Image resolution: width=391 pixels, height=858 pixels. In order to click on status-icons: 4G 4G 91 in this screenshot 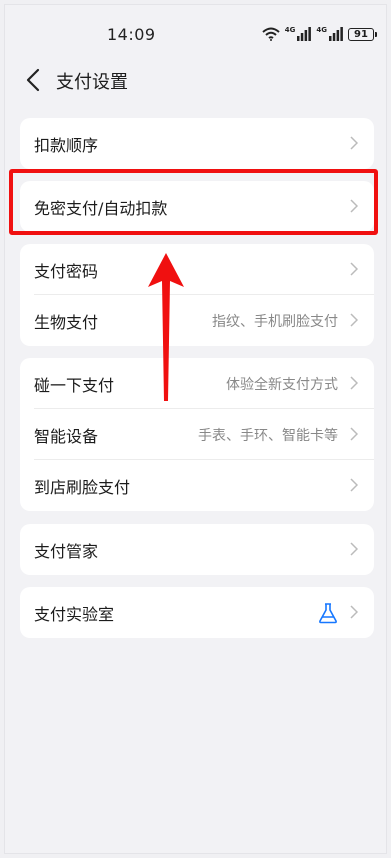, I will do `click(319, 34)`.